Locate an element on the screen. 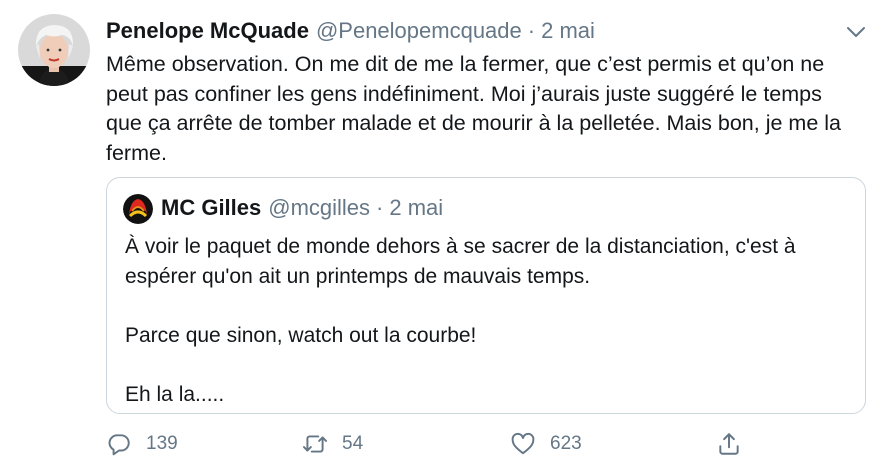  author-name: Penelope McQuade is located at coordinates (207, 31).